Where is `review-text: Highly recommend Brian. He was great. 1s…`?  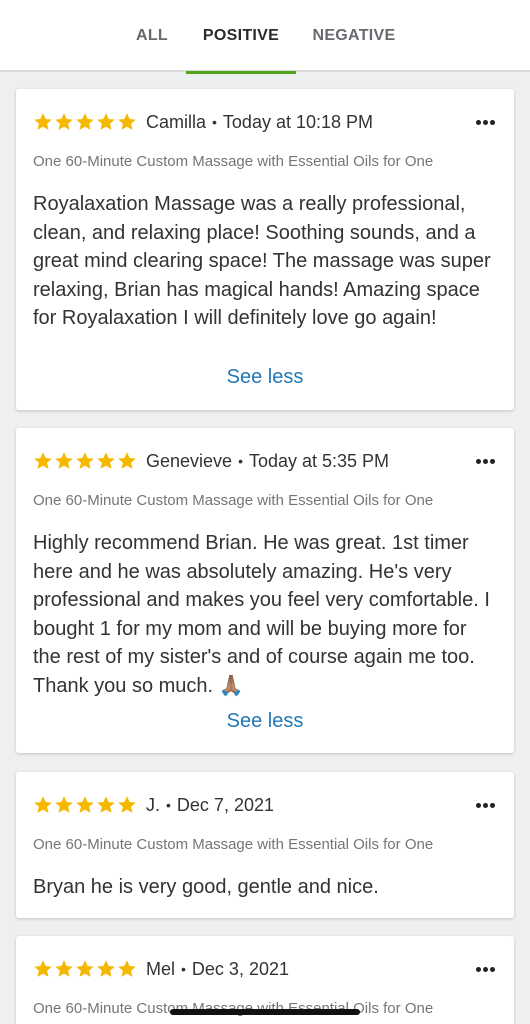 review-text: Highly recommend Brian. He was great. 1s… is located at coordinates (261, 614).